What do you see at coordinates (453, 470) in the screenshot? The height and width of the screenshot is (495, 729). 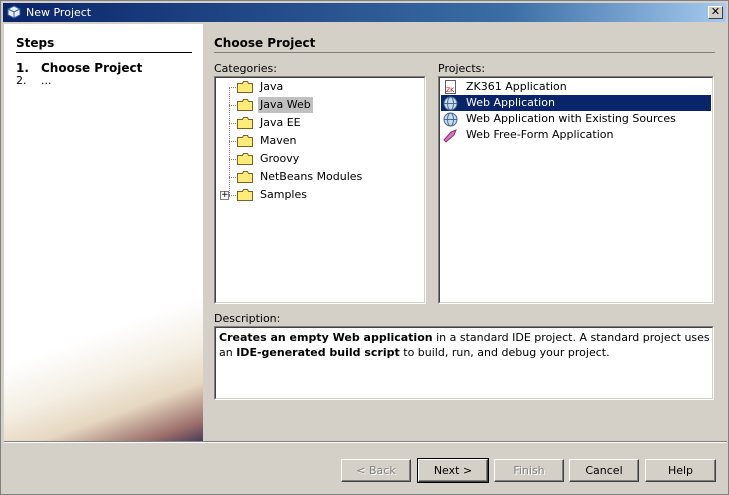 I see `next-button: Next >` at bounding box center [453, 470].